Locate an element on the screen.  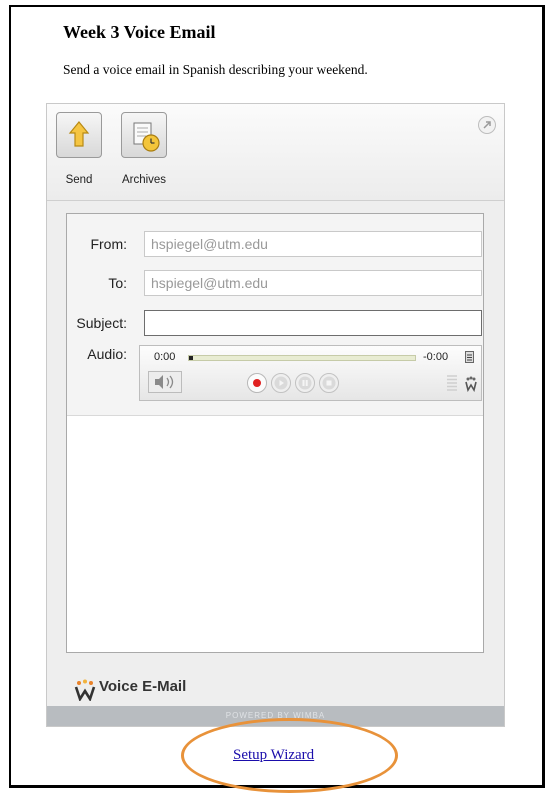
audio-label: Audio: is located at coordinates (107, 354).